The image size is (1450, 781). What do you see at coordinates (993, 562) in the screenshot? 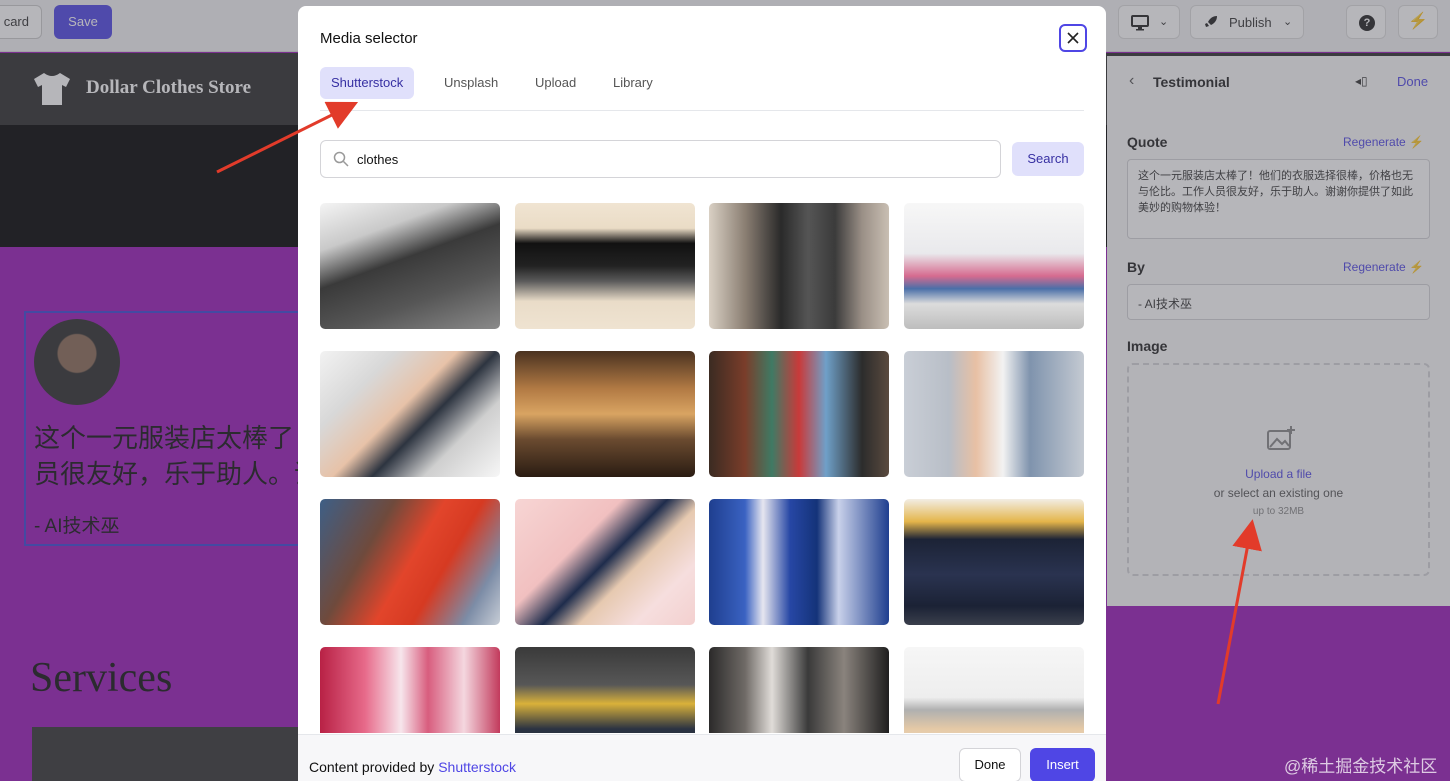
I see `image-result-navy-jackets-on-rack` at bounding box center [993, 562].